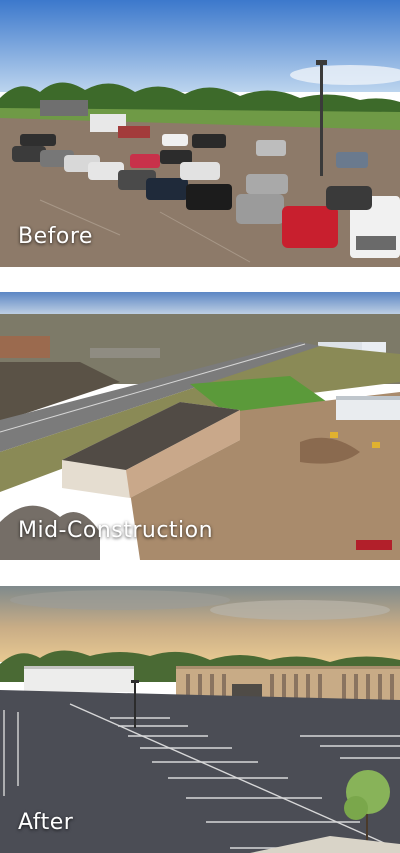 The width and height of the screenshot is (400, 853). What do you see at coordinates (55, 236) in the screenshot?
I see `before-caption: Before` at bounding box center [55, 236].